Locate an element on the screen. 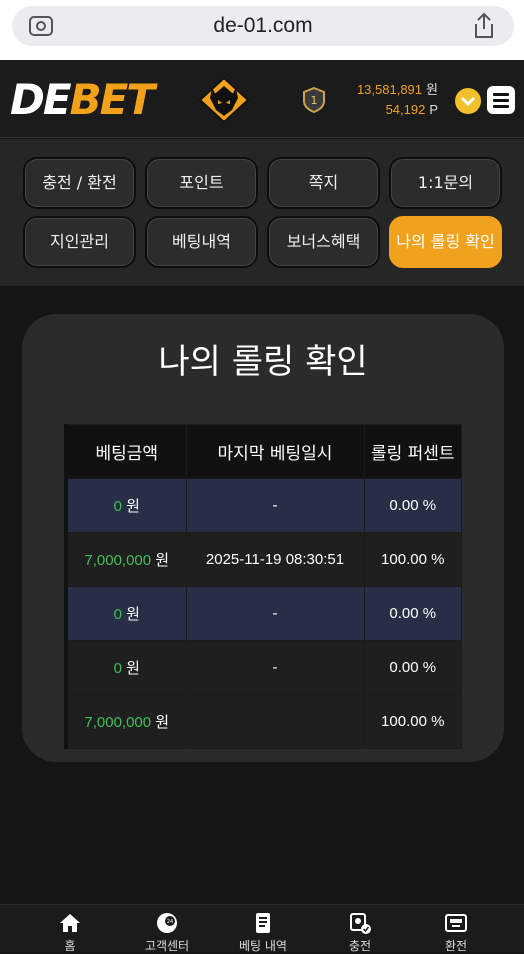  hamburger-menu-icon is located at coordinates (501, 100).